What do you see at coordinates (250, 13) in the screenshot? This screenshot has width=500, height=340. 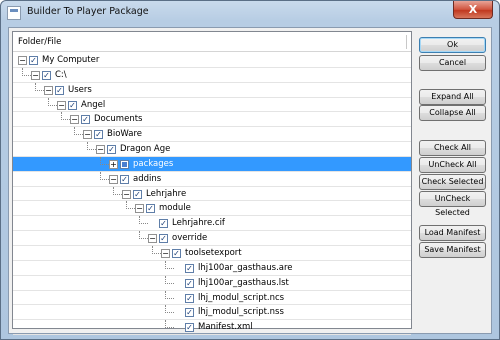 I see `title-bar: Builder To Player Package X` at bounding box center [250, 13].